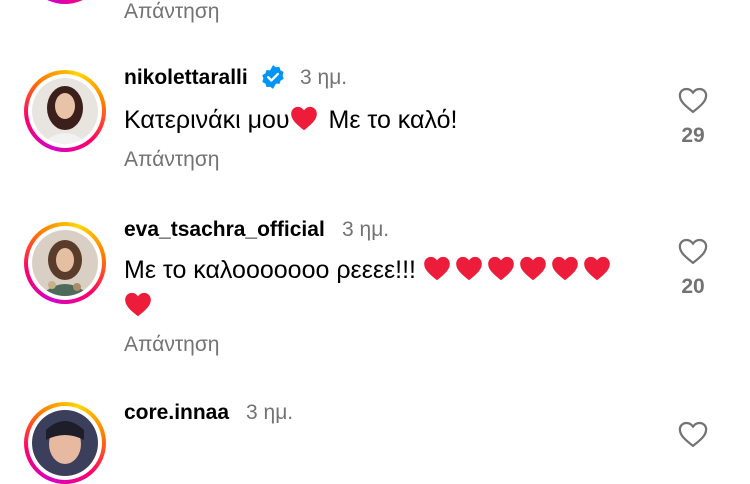 The height and width of the screenshot is (484, 750). I want to click on like-count: 20, so click(693, 286).